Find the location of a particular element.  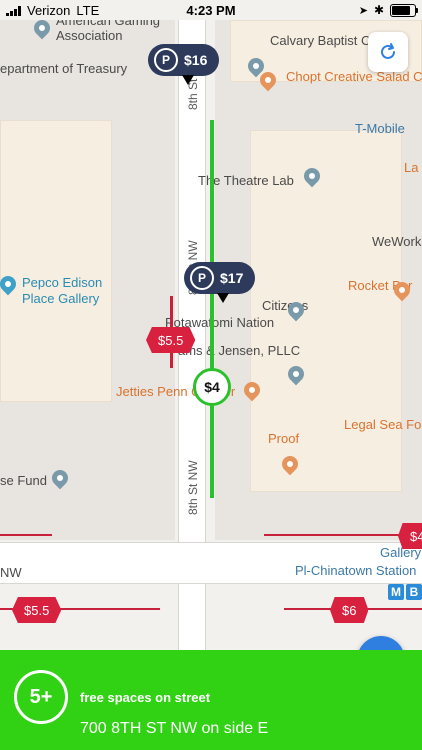

free-spaces-caption: free spaces on street is located at coordinates (145, 697).